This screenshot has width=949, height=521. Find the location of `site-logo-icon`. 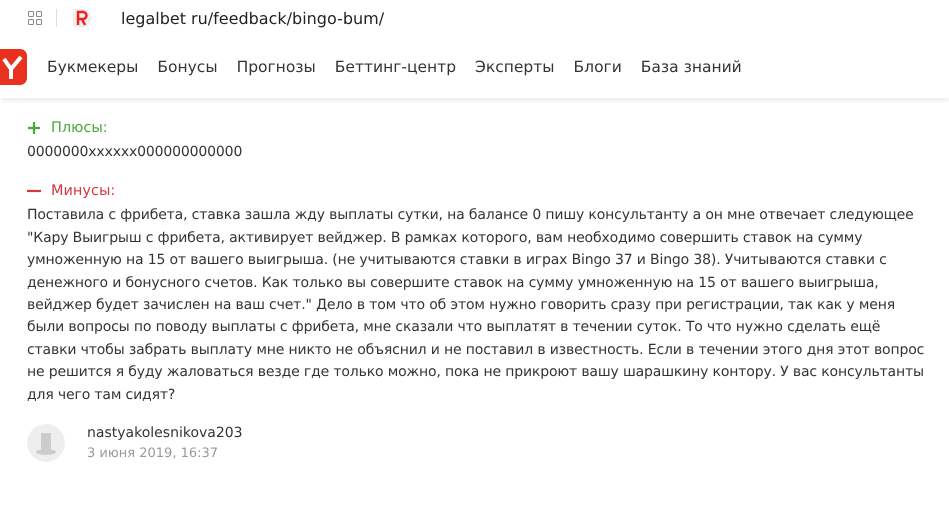

site-logo-icon is located at coordinates (13, 67).